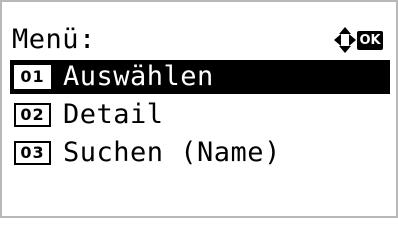  Describe the element at coordinates (32, 153) in the screenshot. I see `menu-item-number-badge: 03` at that location.